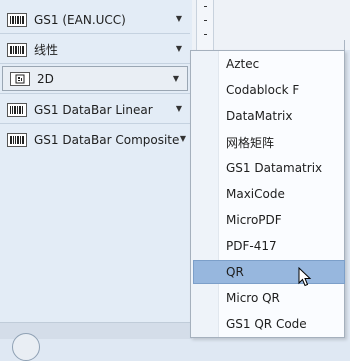 Image resolution: width=350 pixels, height=361 pixels. I want to click on round-button, so click(26, 347).